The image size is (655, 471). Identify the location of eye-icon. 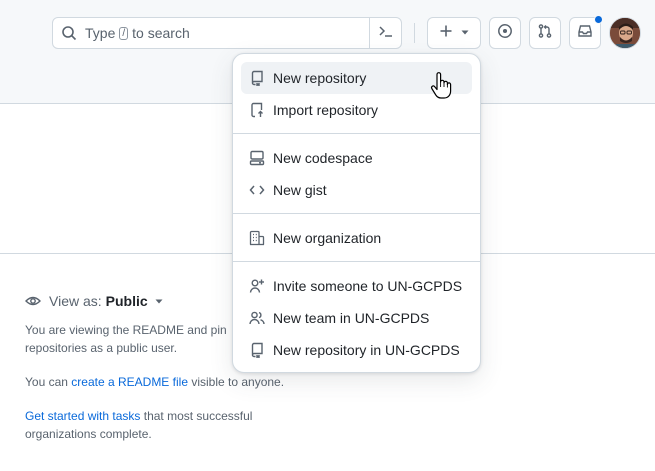
(33, 301).